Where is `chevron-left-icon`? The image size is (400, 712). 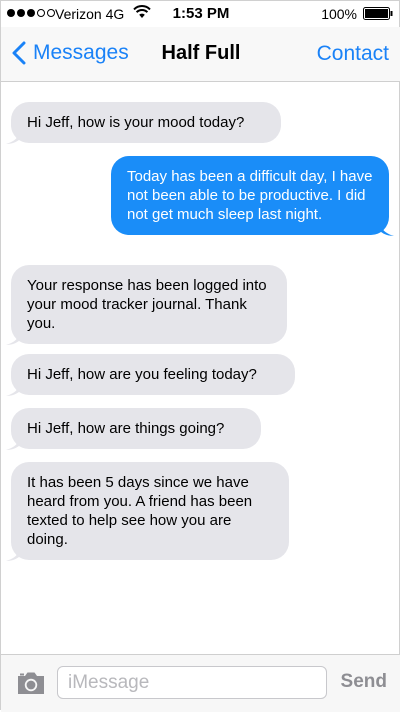 chevron-left-icon is located at coordinates (19, 53).